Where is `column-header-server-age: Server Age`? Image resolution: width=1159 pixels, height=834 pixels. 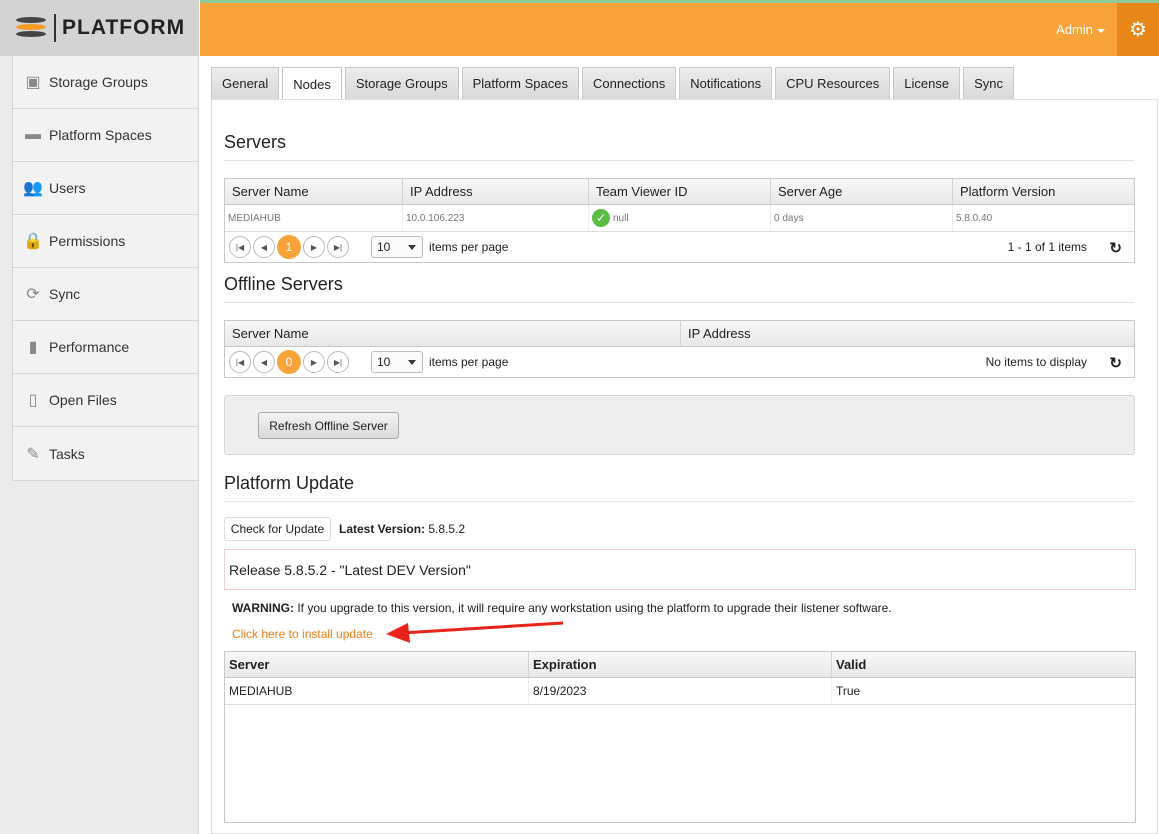
column-header-server-age: Server Age is located at coordinates (862, 191).